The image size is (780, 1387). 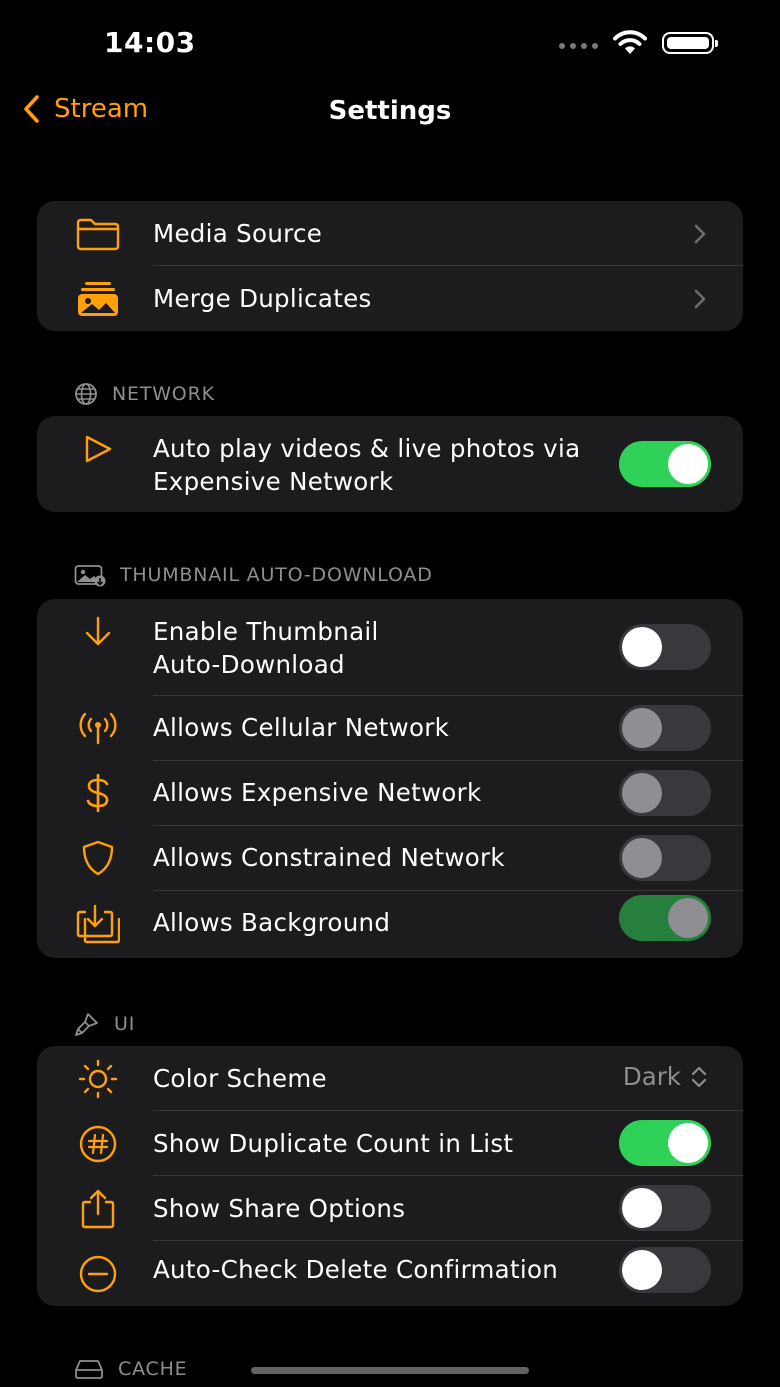 I want to click on duplicate-count-toggle, so click(x=665, y=1143).